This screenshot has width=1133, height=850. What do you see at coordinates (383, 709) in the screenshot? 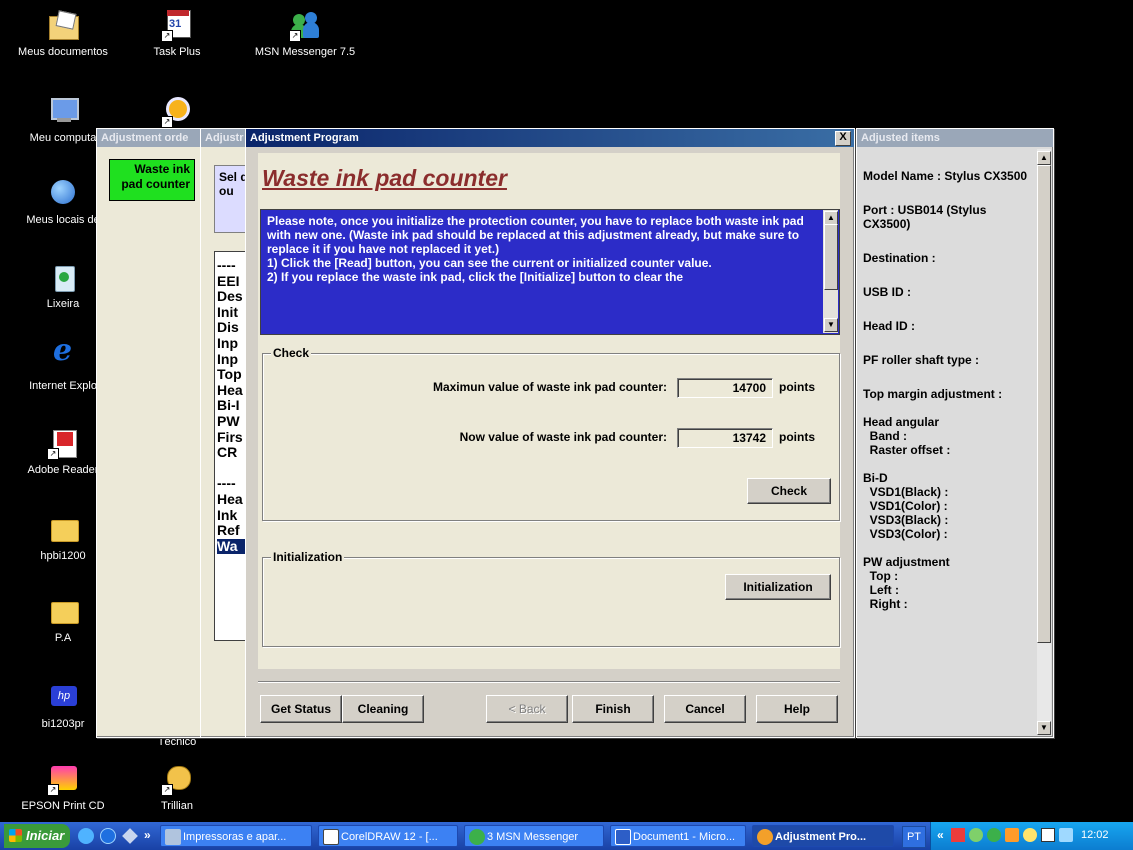
I see `cleaning-button: Cleaning` at bounding box center [383, 709].